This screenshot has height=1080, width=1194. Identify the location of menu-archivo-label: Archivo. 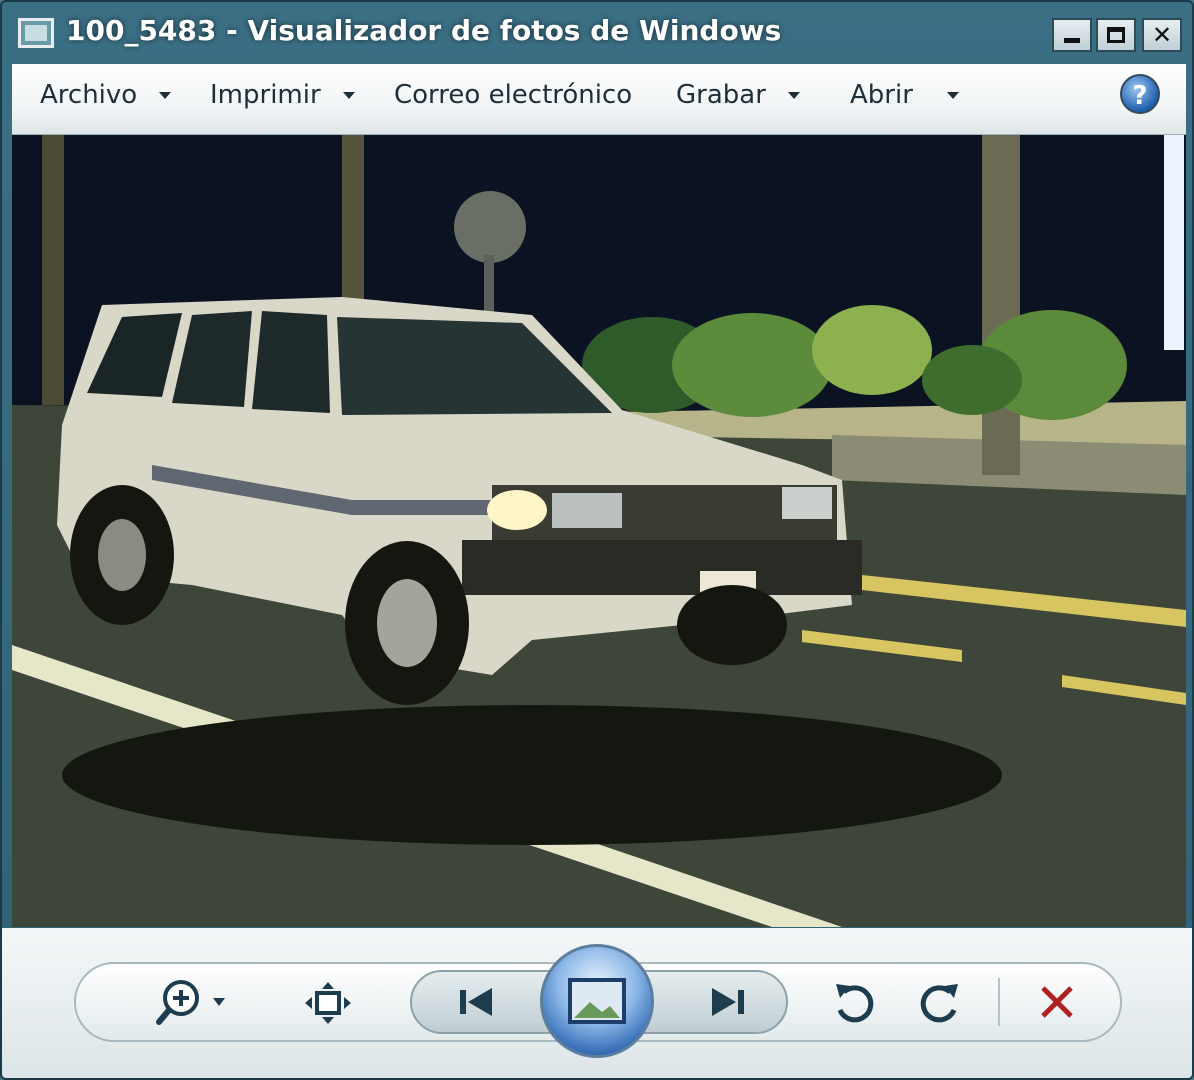
(89, 95).